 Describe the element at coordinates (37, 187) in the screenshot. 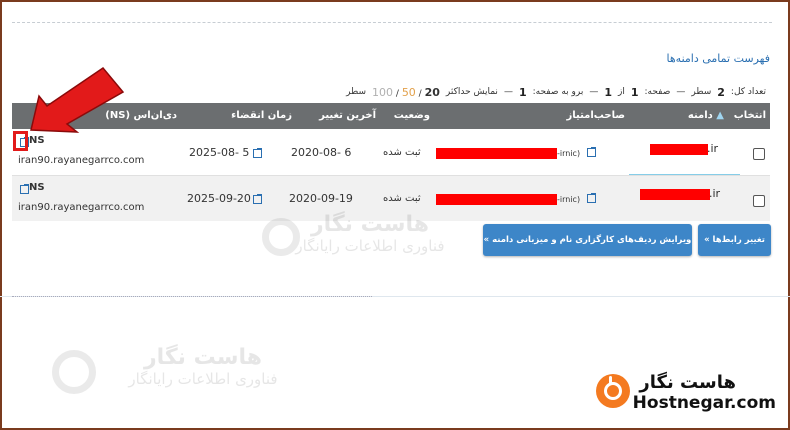

I see `ns-label: NS` at that location.